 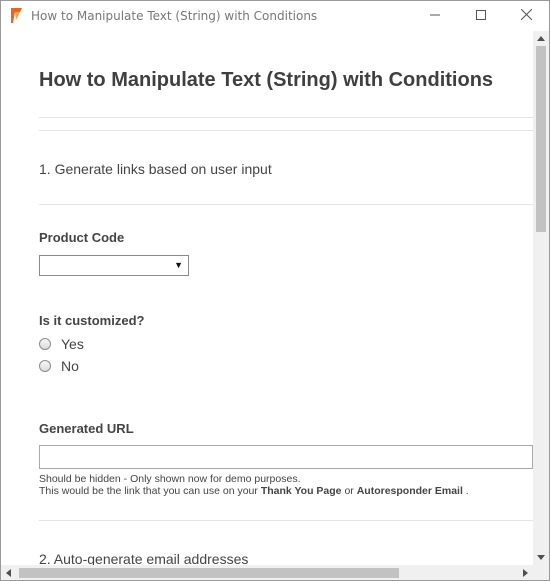 I want to click on horizontal-scroll-thumb, so click(x=209, y=573).